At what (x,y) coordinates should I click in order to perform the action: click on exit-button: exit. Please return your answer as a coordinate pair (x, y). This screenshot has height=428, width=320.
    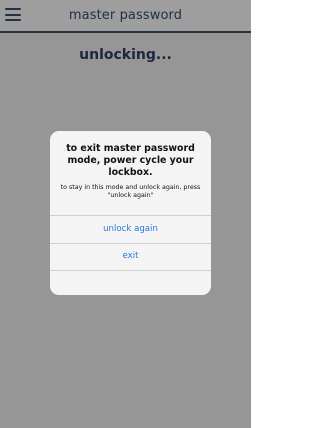
    Looking at the image, I should click on (130, 256).